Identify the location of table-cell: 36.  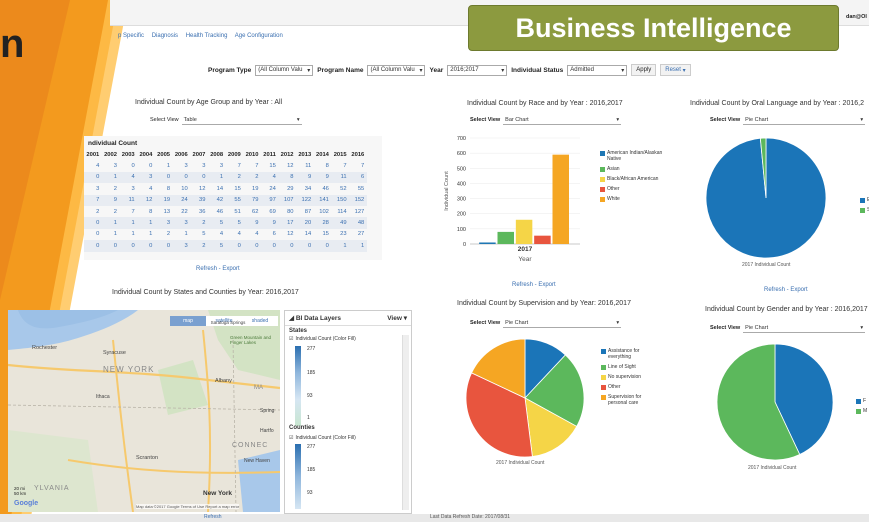
(199, 211).